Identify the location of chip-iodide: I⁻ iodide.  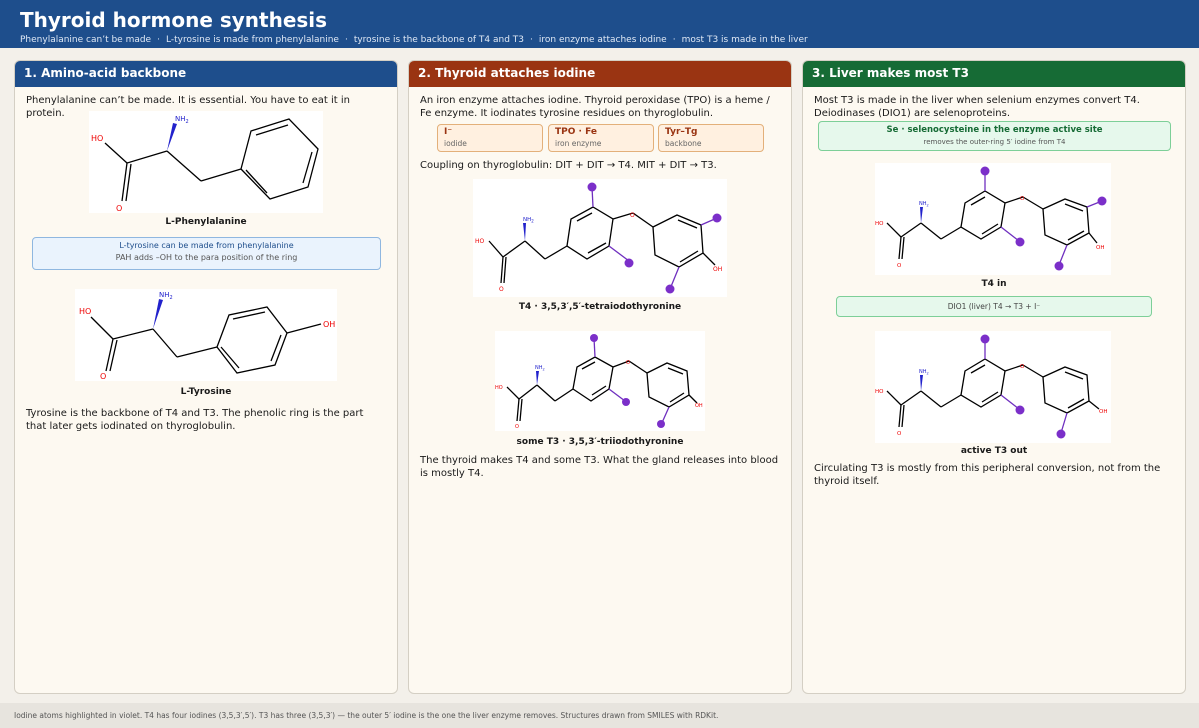
(490, 138).